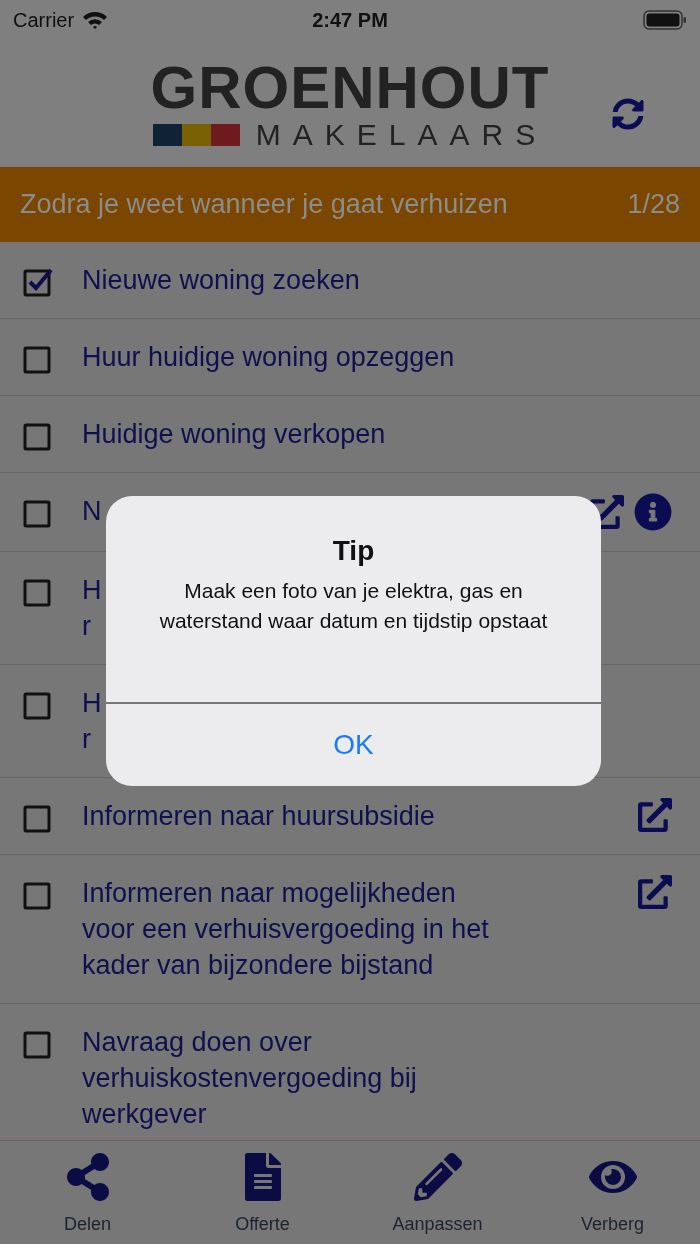 This screenshot has height=1244, width=700. What do you see at coordinates (437, 1177) in the screenshot?
I see `pencil-icon` at bounding box center [437, 1177].